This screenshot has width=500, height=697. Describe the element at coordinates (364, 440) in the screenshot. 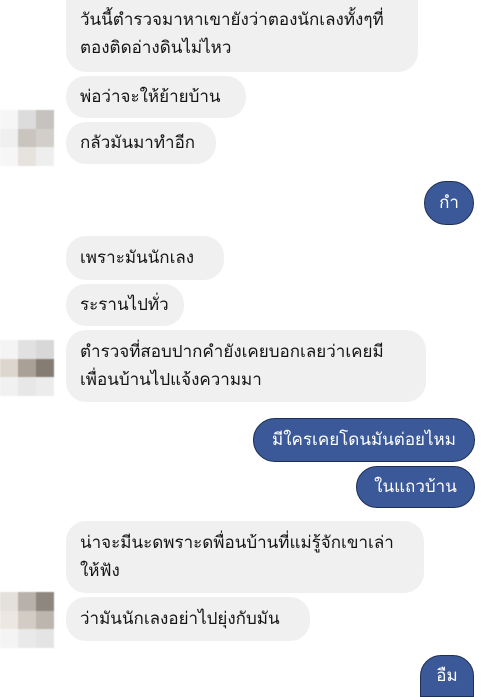

I see `outgoing-message: มีใครเคยโดนมันต่อยไหม` at that location.